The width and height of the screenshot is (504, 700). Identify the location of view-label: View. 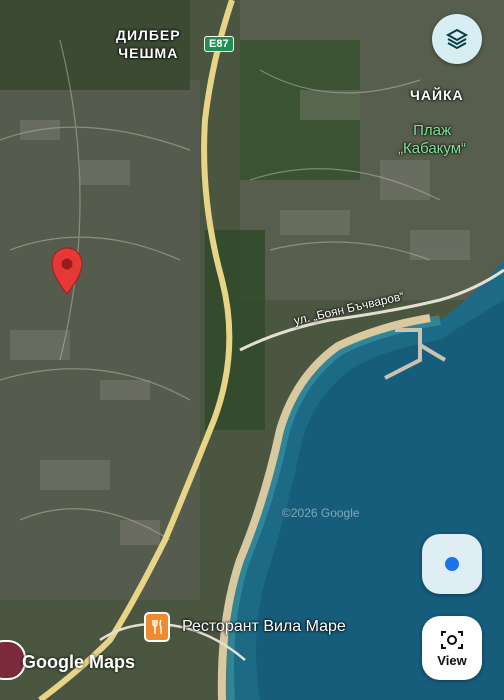
(452, 660).